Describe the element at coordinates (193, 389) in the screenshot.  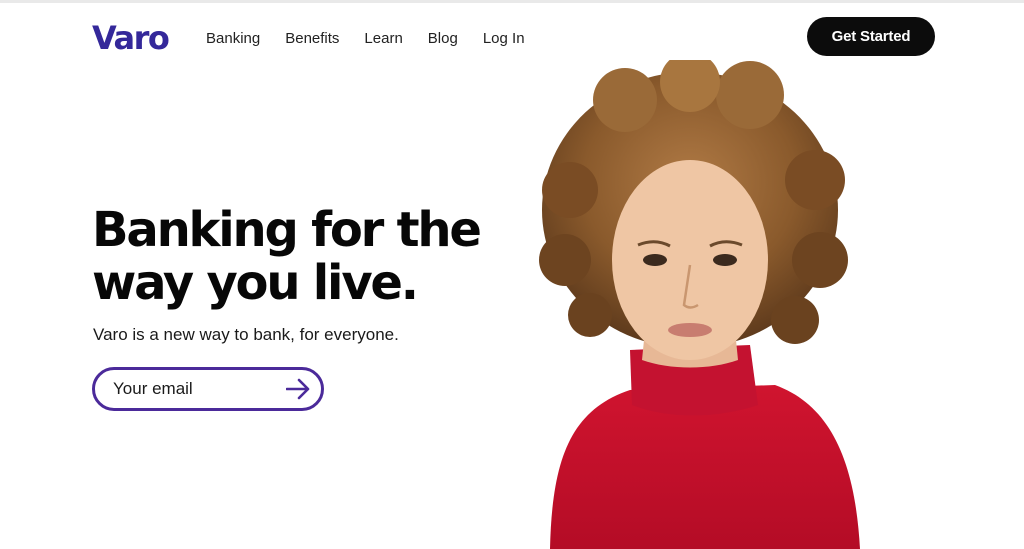
I see `email-input` at that location.